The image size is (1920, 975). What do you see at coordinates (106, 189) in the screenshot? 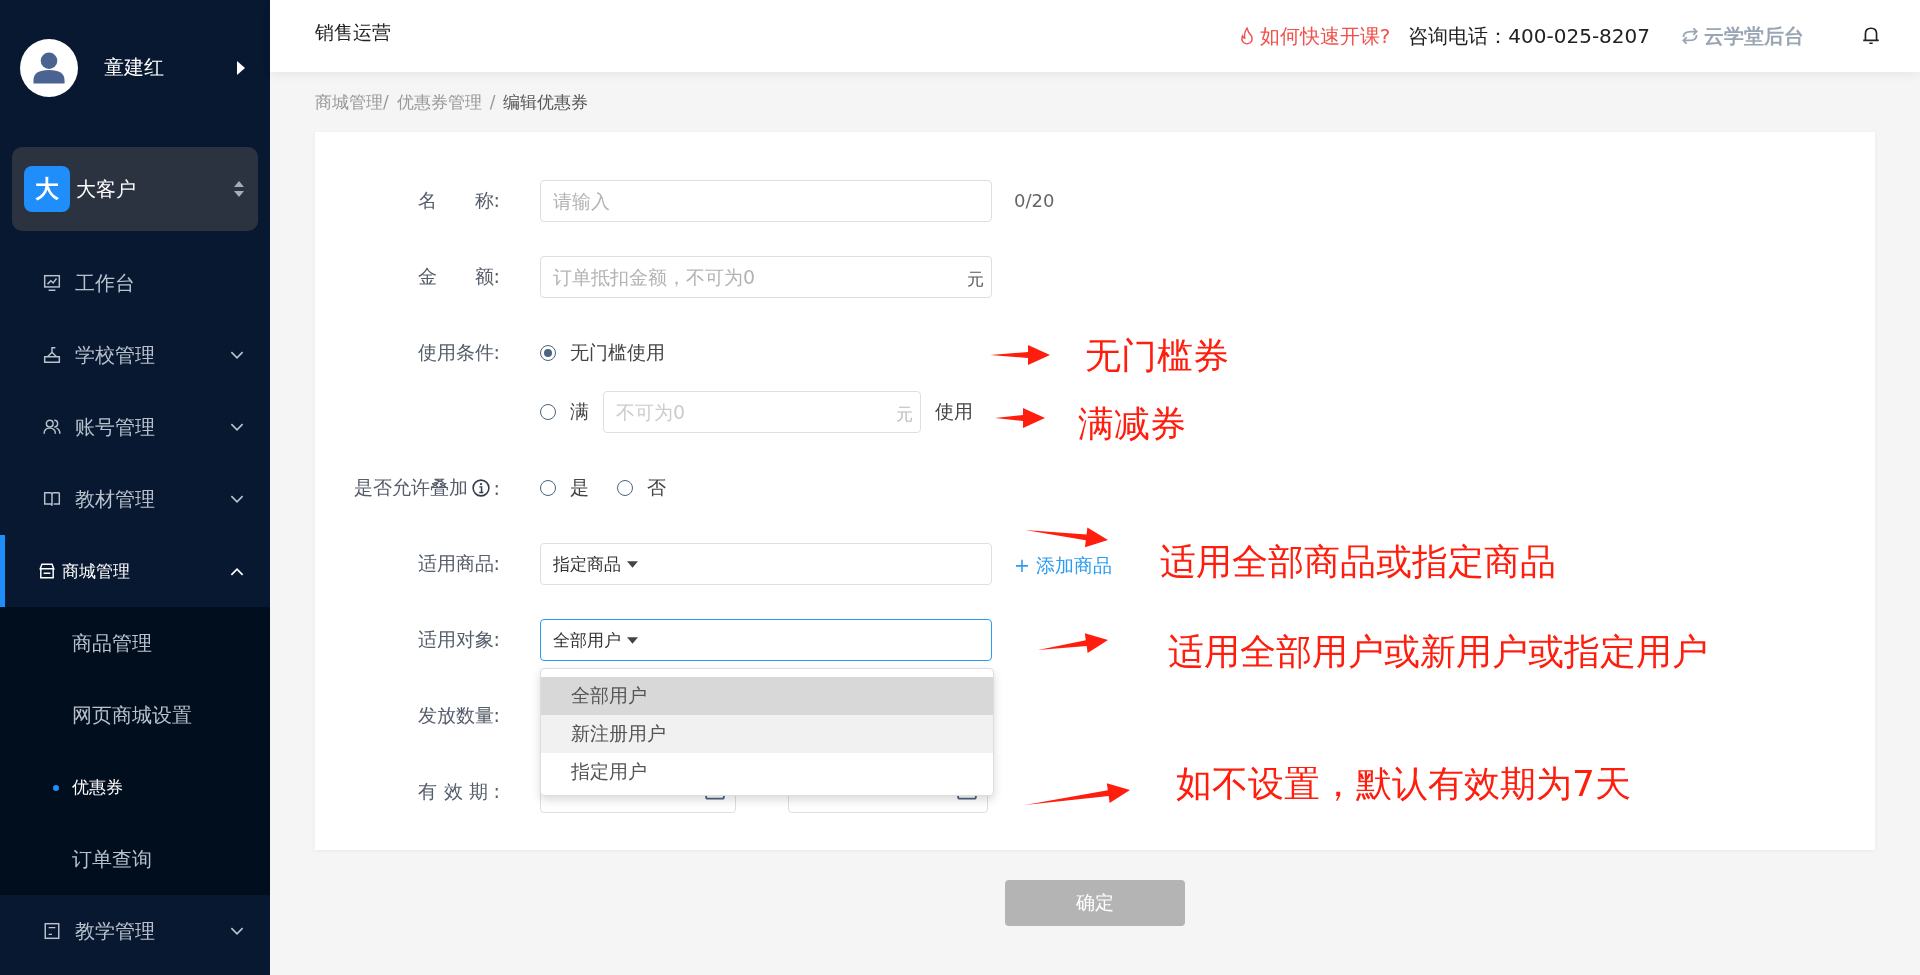
I see `org-name: 大客户` at bounding box center [106, 189].